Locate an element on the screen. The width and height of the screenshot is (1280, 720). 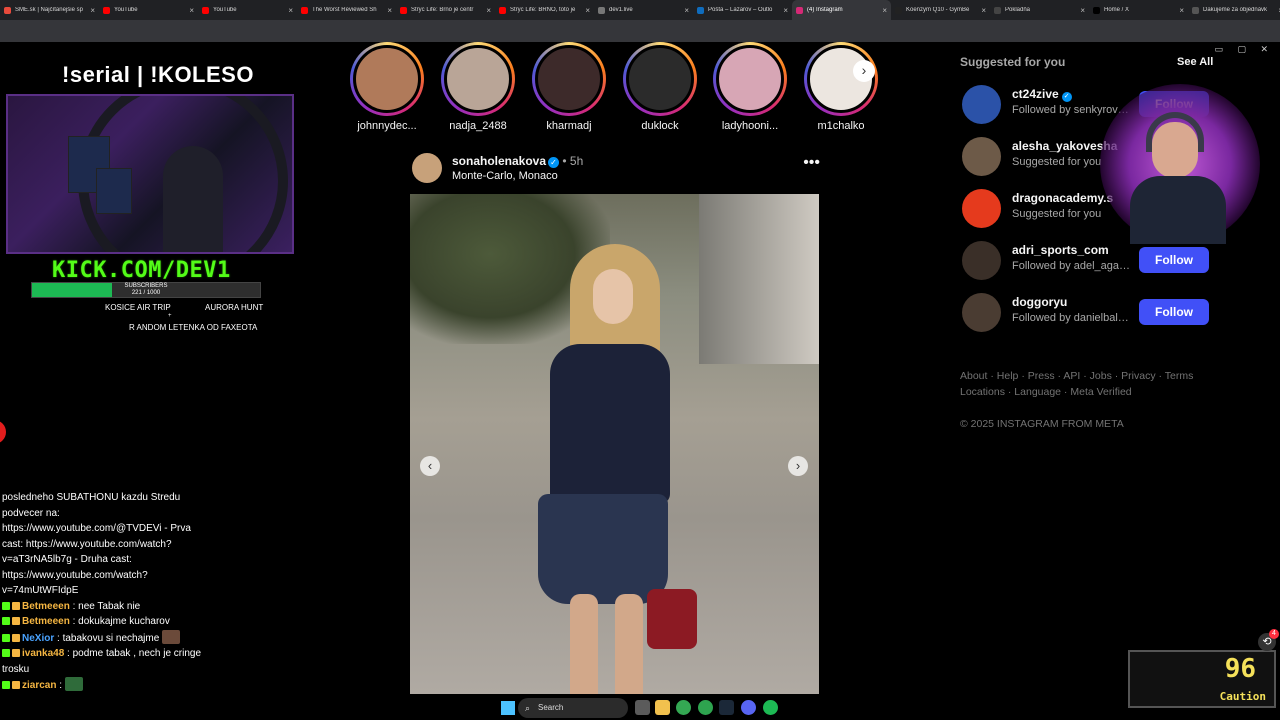
suggestion-username-text: dragonacademy.s is located at coordinates (1062, 198).